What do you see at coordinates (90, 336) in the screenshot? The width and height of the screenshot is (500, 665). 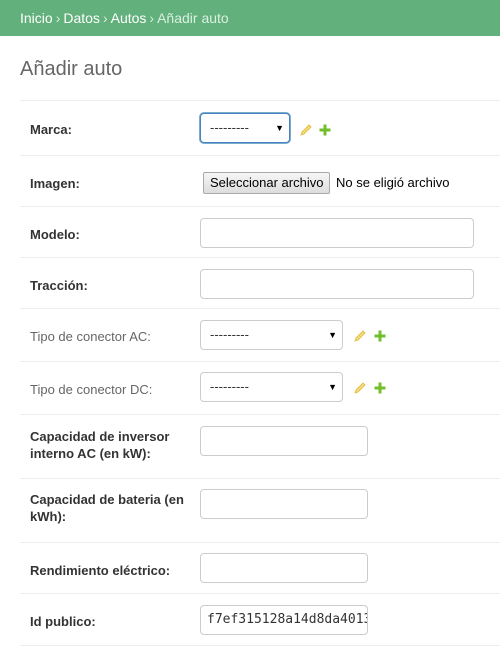 I see `conector-ac-label: Tipo de conector AC:` at bounding box center [90, 336].